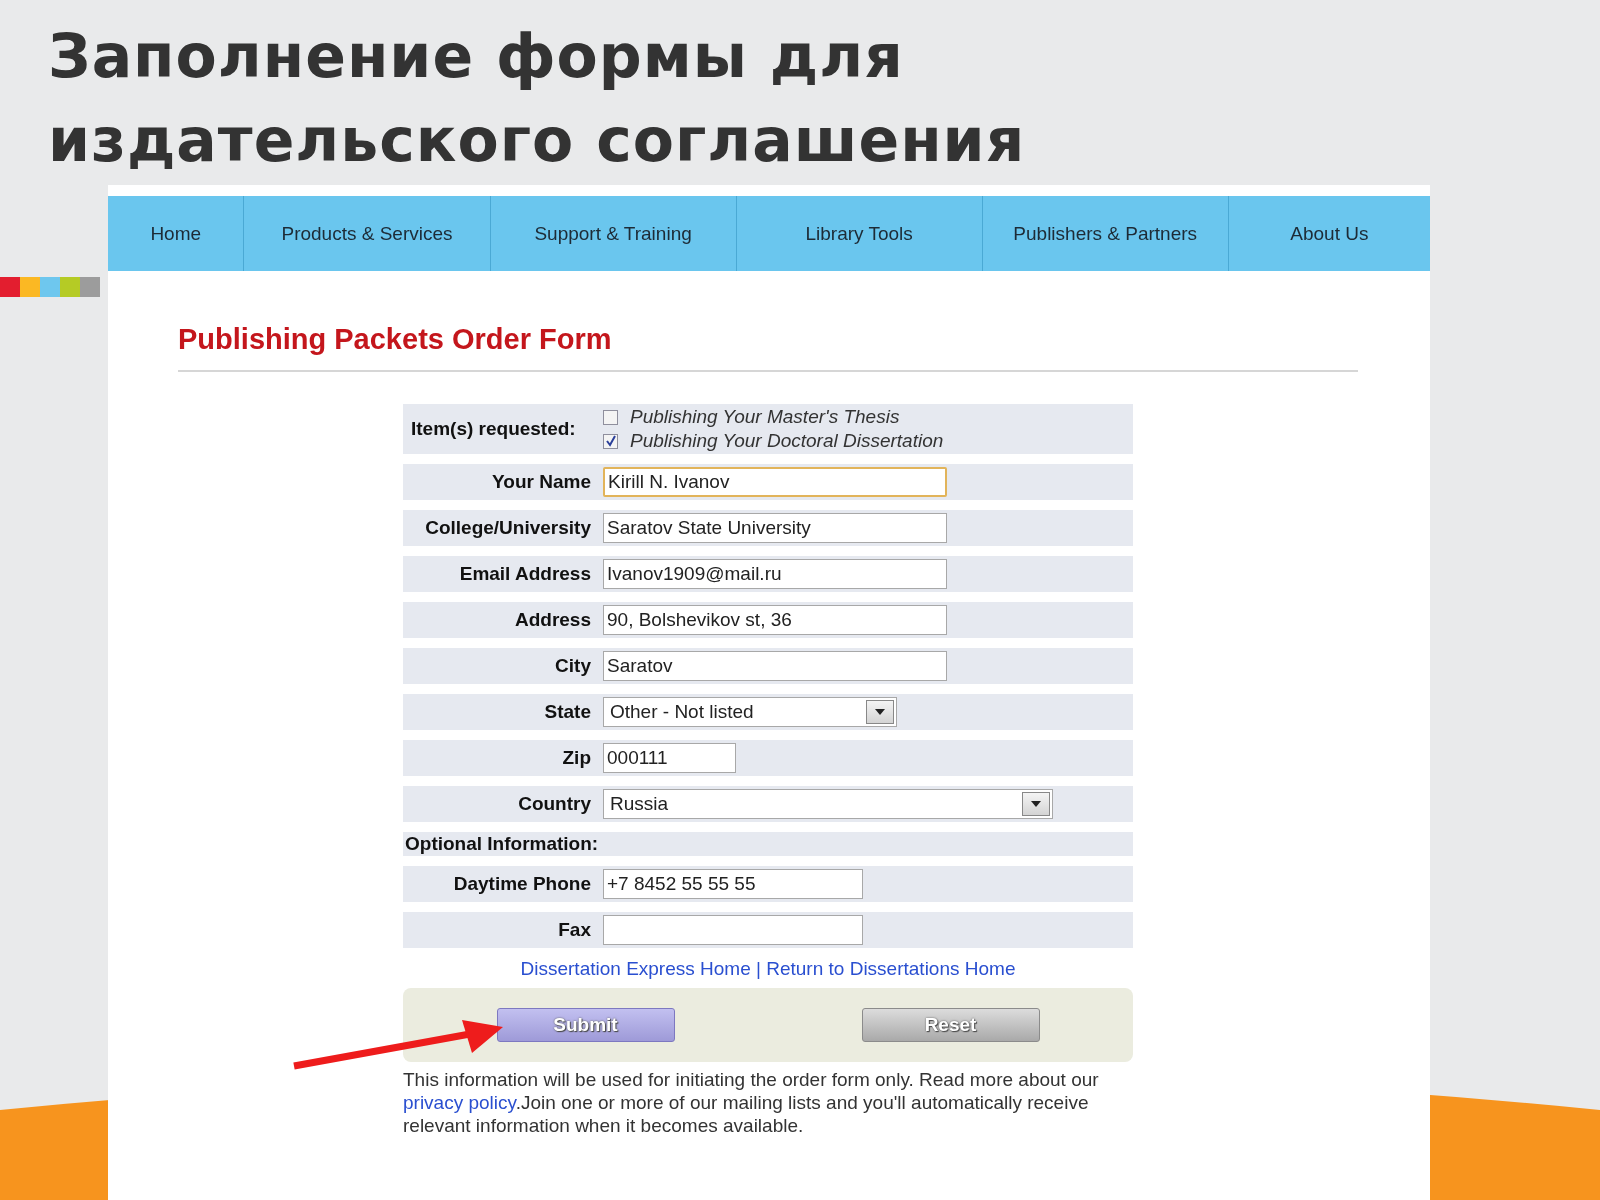 This screenshot has height=1200, width=1600. I want to click on field-label: Zip, so click(576, 758).